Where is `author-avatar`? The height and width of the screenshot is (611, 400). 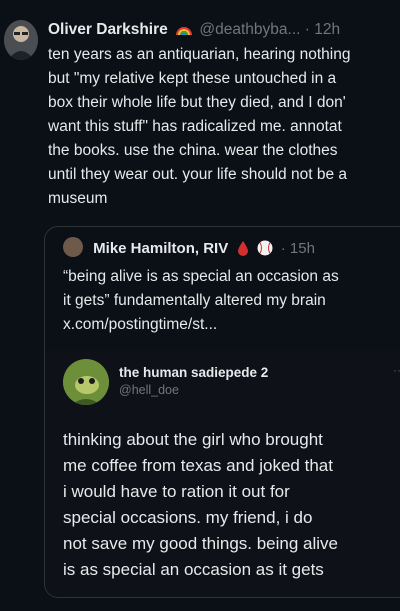
author-avatar is located at coordinates (21, 40).